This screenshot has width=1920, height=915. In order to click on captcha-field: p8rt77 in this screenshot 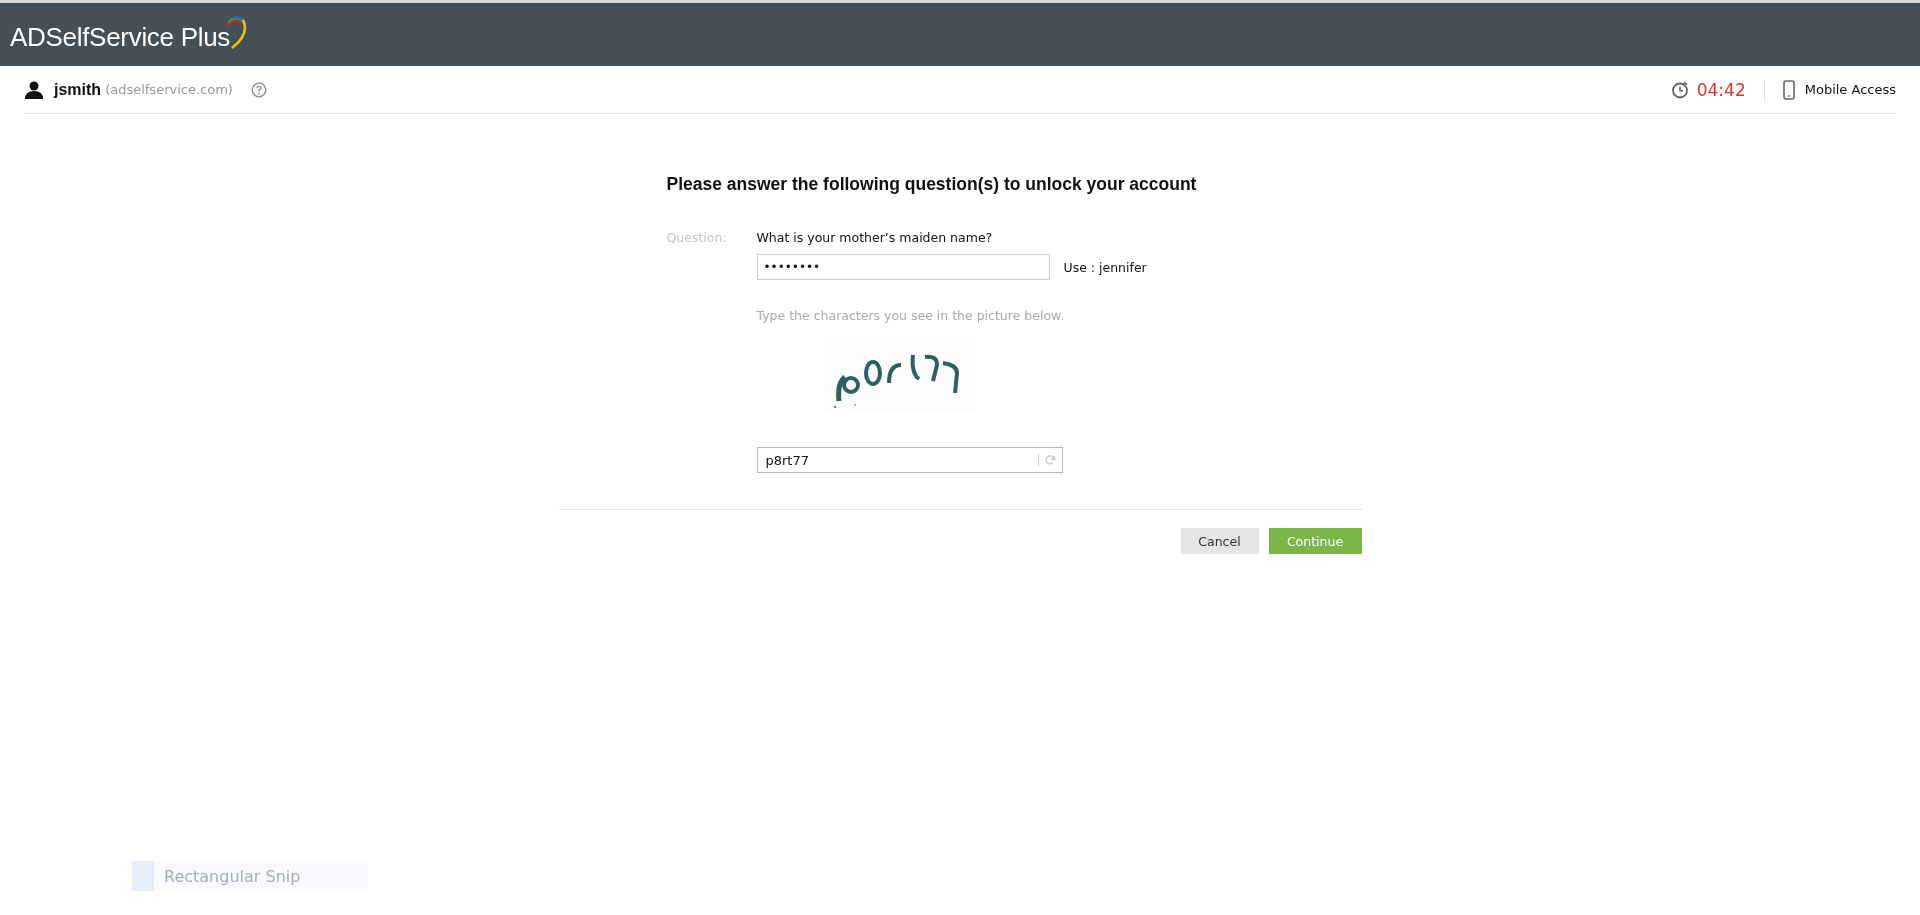, I will do `click(909, 460)`.